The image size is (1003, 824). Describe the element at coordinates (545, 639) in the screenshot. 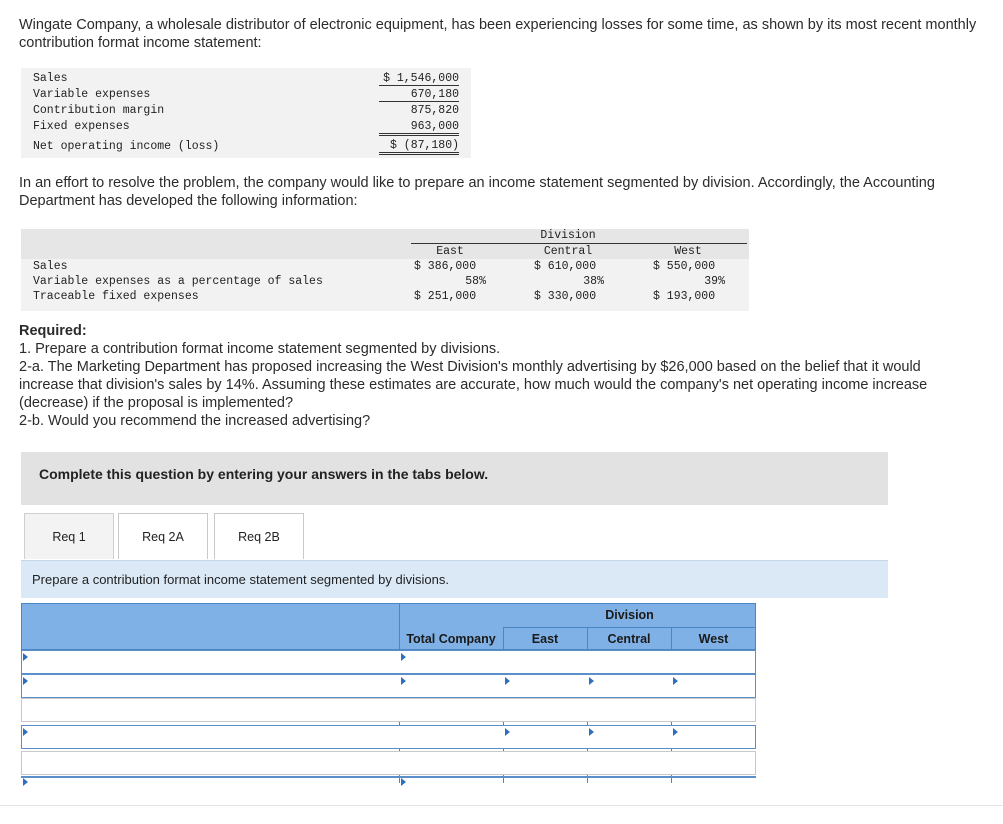

I see `answer-col-east: East` at that location.